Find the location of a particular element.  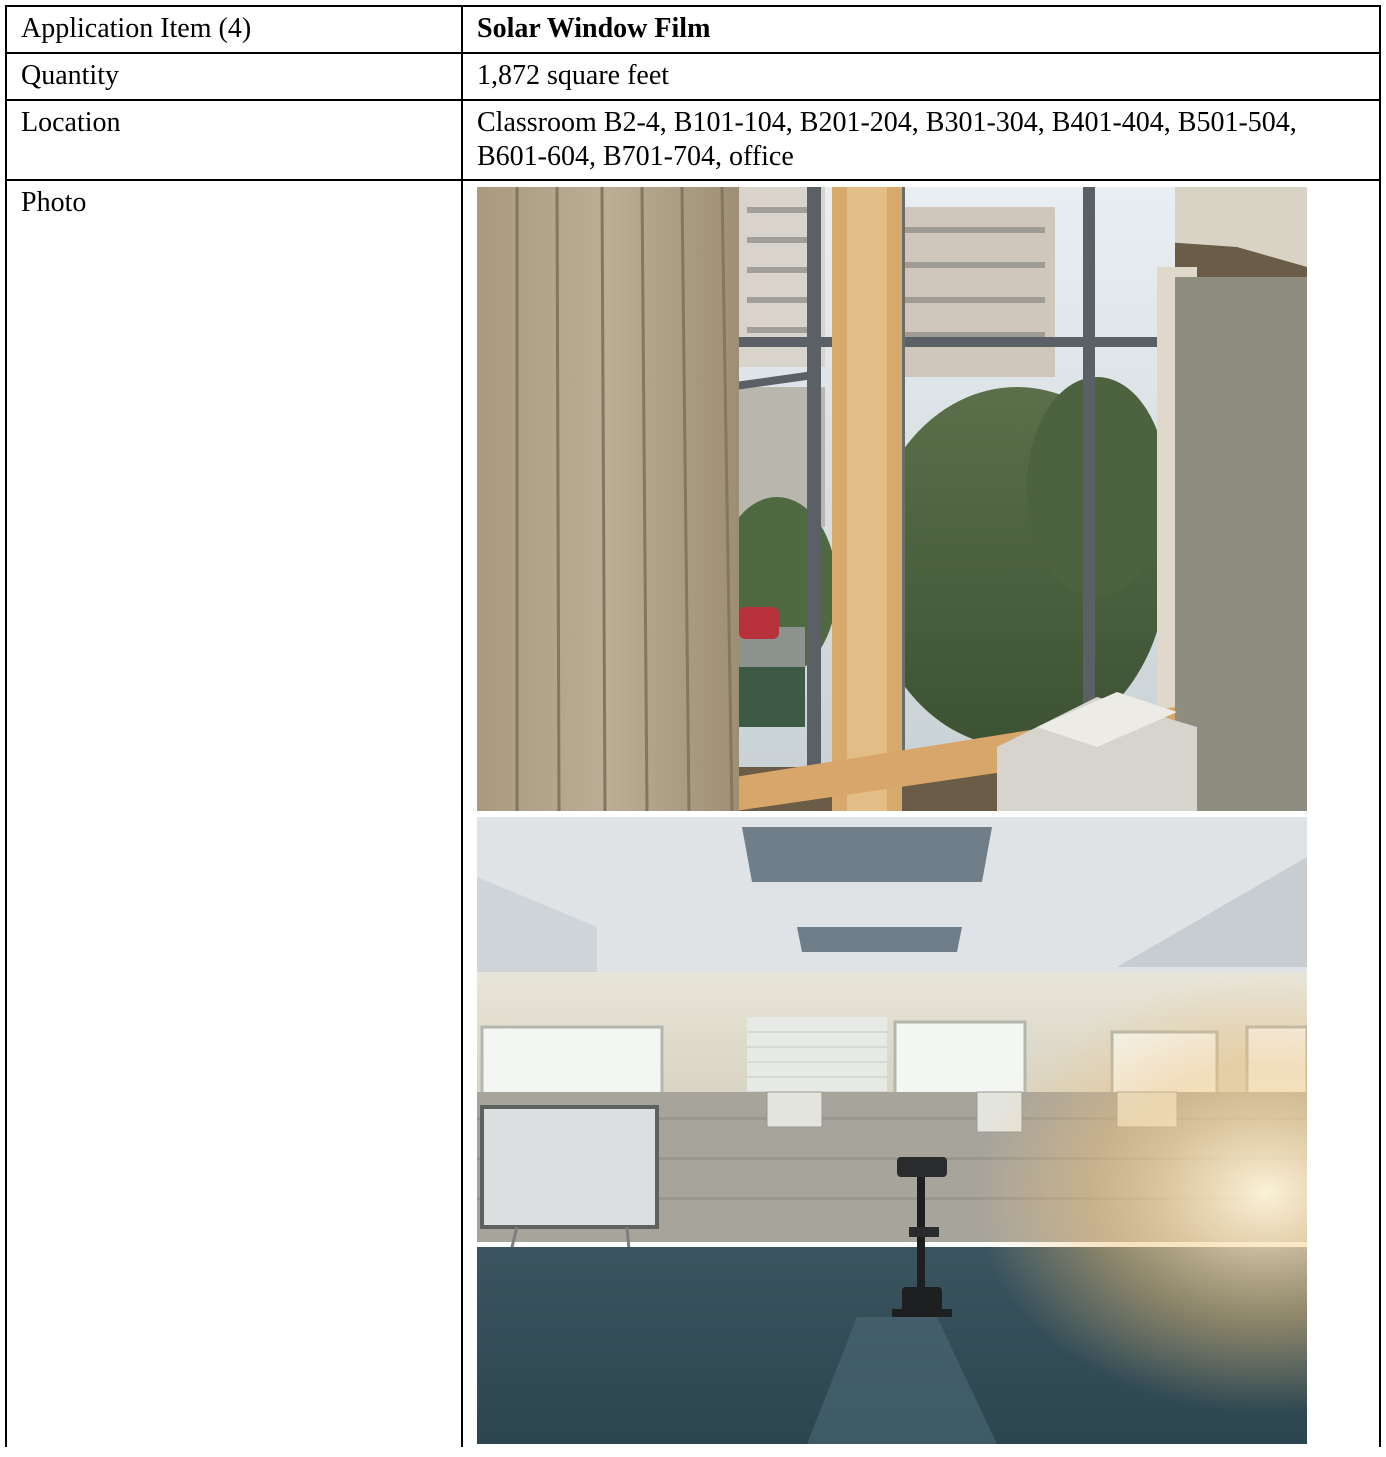

table-row: Application Item (4) Solar Window Film is located at coordinates (693, 29).